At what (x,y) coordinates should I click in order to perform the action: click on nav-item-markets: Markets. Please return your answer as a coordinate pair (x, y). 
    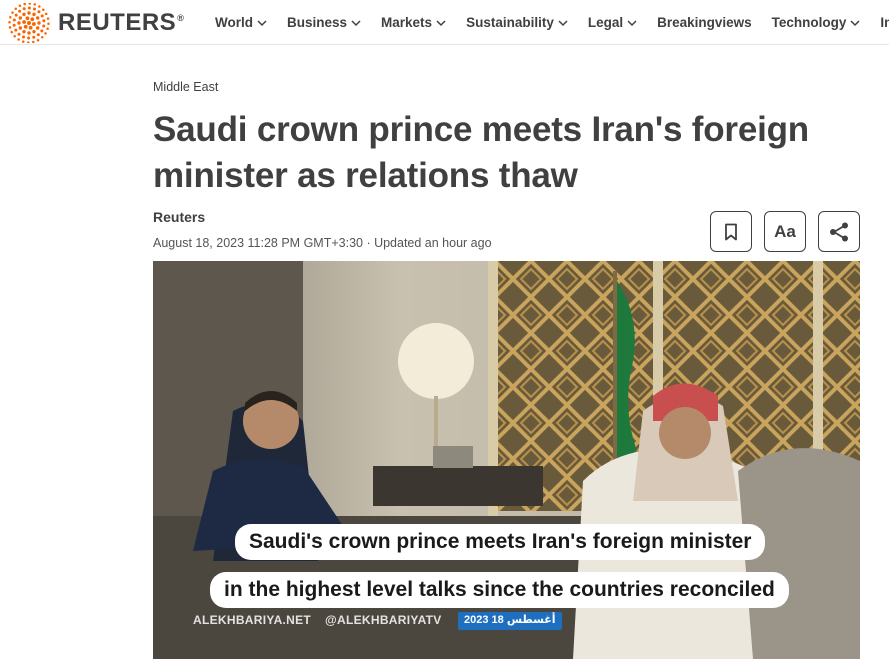
    Looking at the image, I should click on (413, 22).